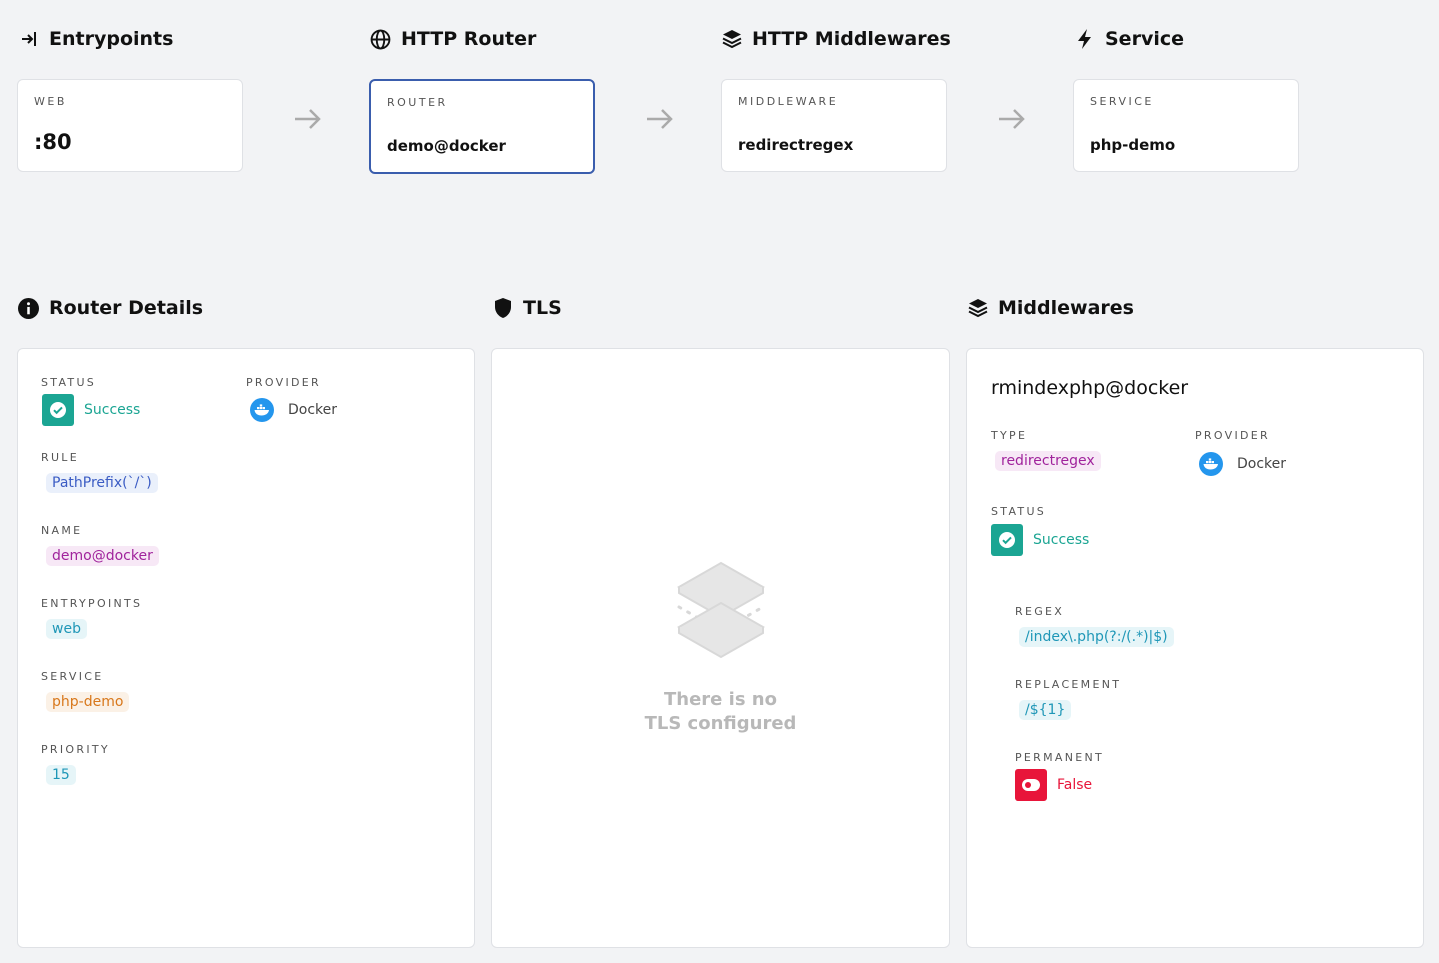  What do you see at coordinates (788, 101) in the screenshot?
I see `middleware-card-label: MIDDLEWARE` at bounding box center [788, 101].